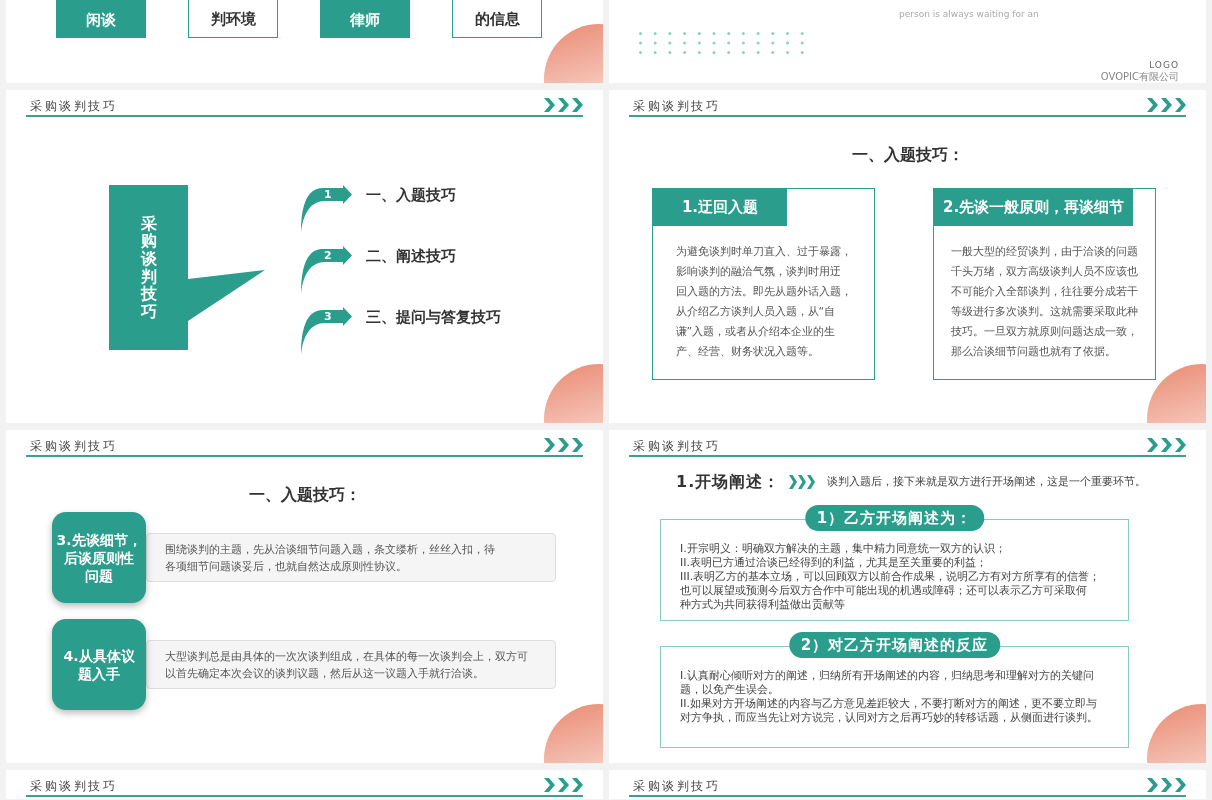 The image size is (1212, 800). Describe the element at coordinates (433, 317) in the screenshot. I see `agenda-item-label: 三、提问与答复技巧` at that location.